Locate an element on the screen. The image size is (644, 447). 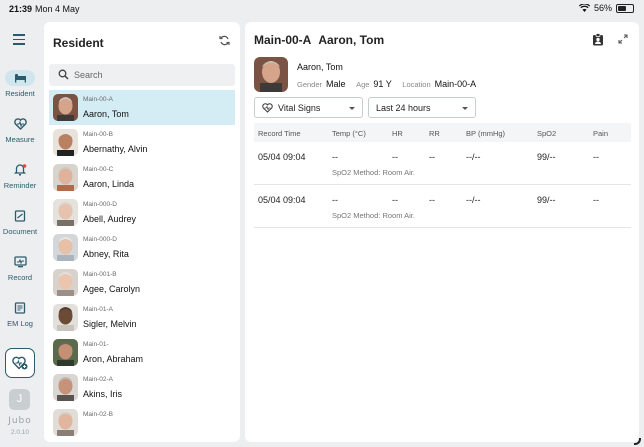
expand-icon is located at coordinates (623, 39).